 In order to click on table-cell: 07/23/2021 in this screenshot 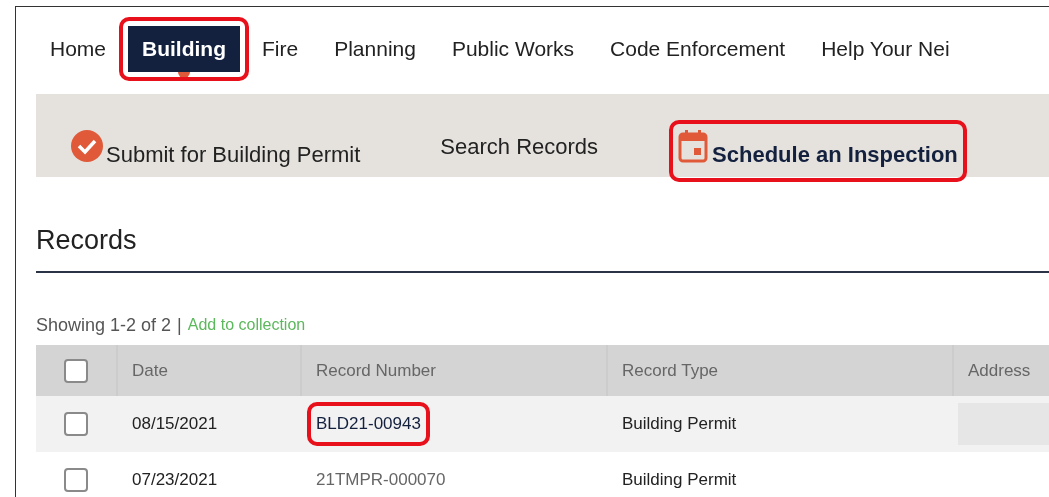, I will do `click(175, 480)`.